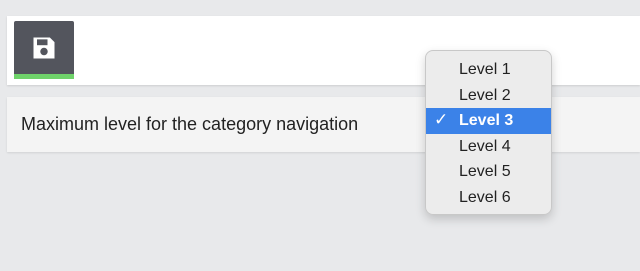 The width and height of the screenshot is (640, 271). What do you see at coordinates (488, 121) in the screenshot?
I see `level-option-selected: ✓ Level 3` at bounding box center [488, 121].